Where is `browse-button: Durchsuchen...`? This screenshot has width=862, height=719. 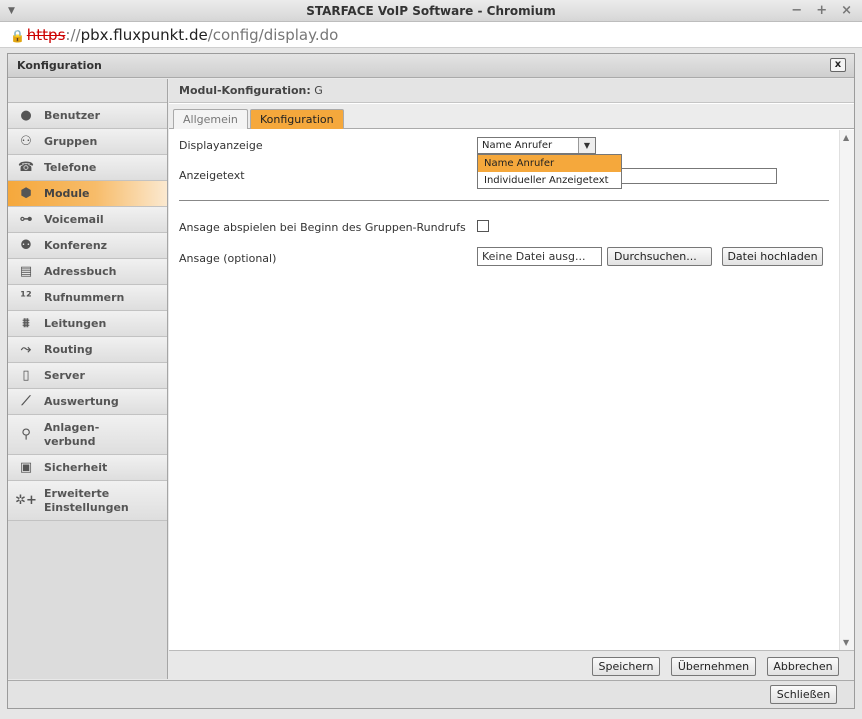
browse-button: Durchsuchen... is located at coordinates (659, 256).